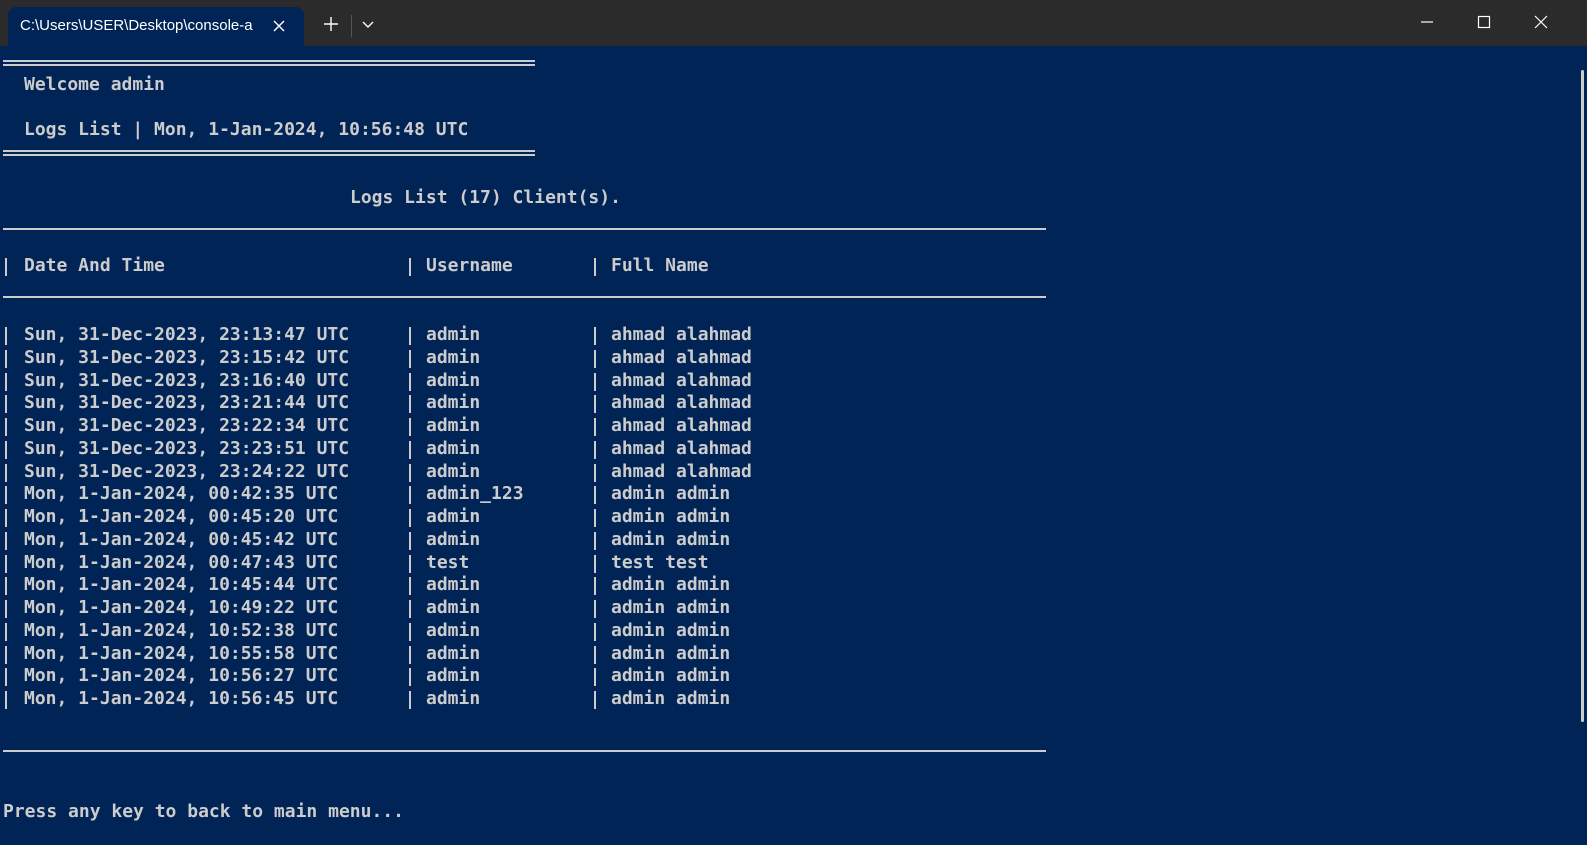 This screenshot has height=845, width=1587. I want to click on close-window-icon, so click(1541, 22).